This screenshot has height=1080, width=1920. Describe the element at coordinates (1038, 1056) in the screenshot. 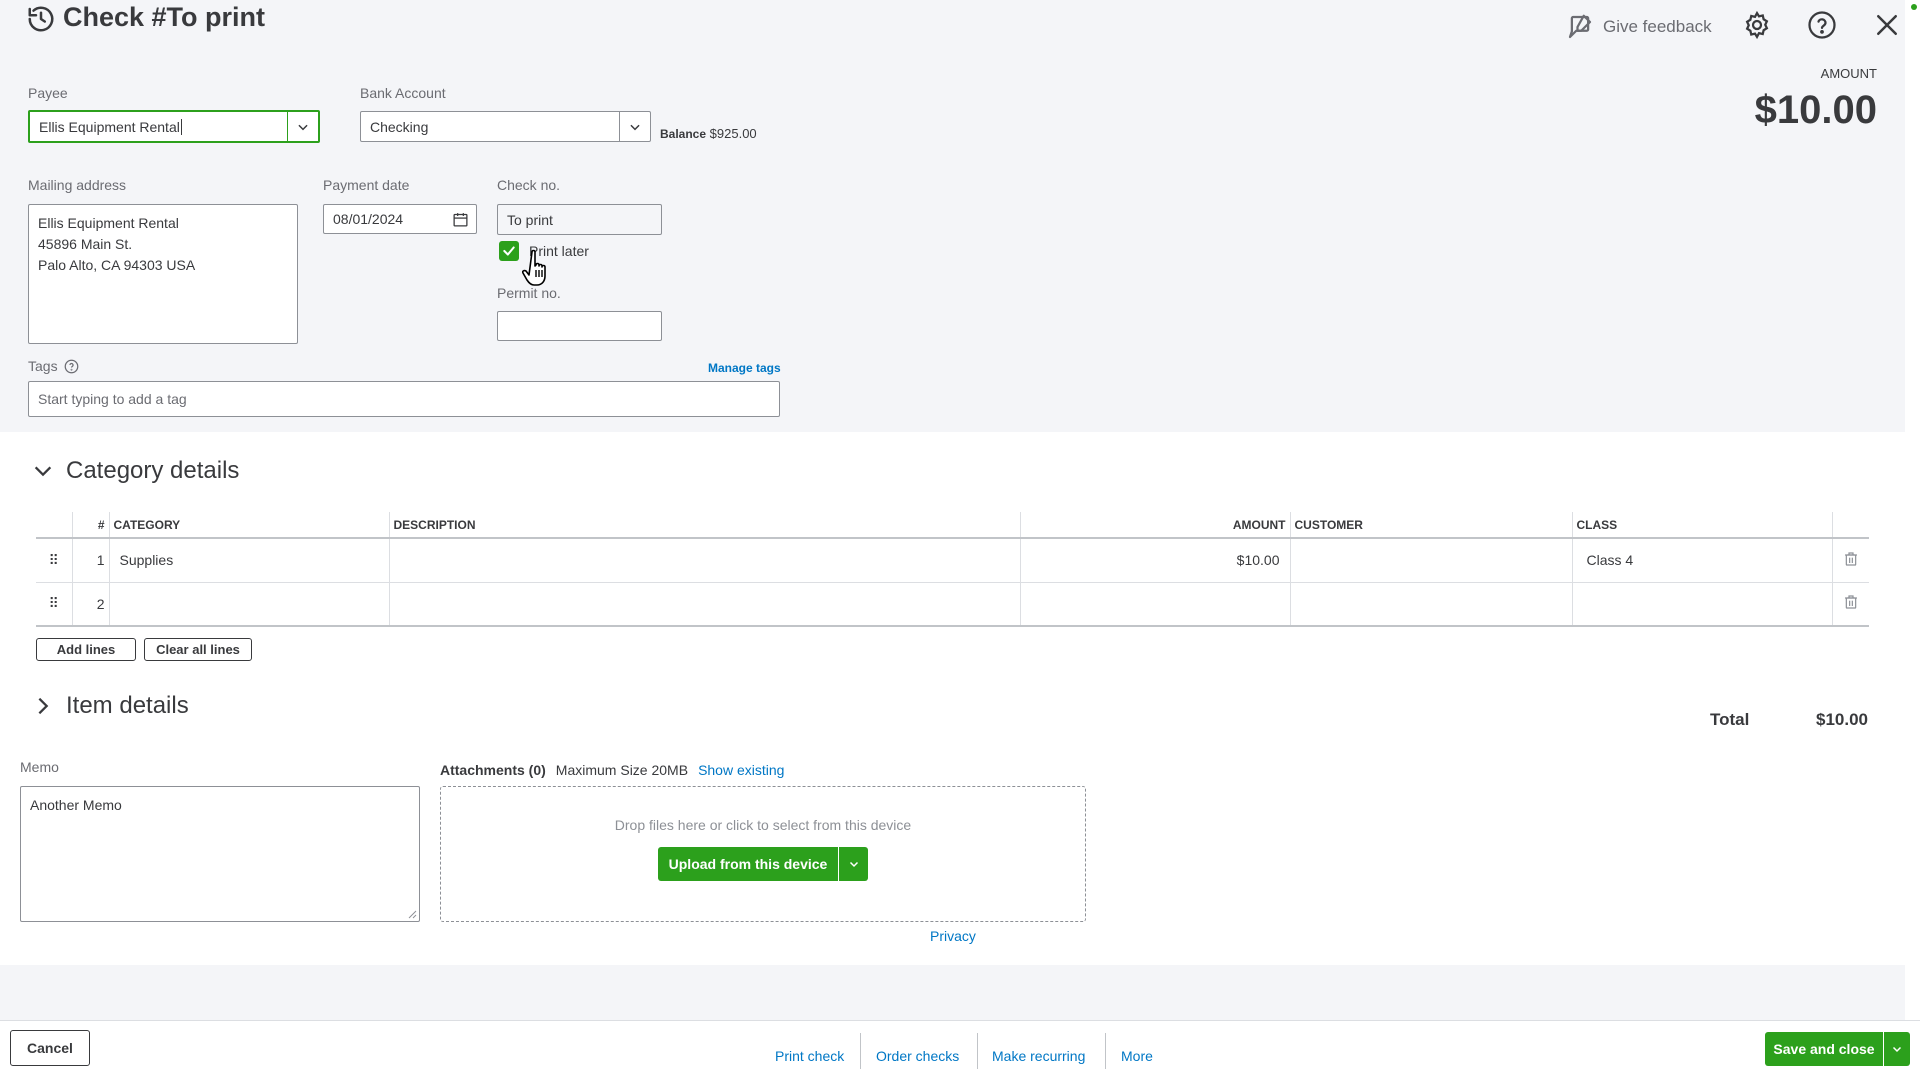

I see `make-recurring-link: Make recurring` at that location.